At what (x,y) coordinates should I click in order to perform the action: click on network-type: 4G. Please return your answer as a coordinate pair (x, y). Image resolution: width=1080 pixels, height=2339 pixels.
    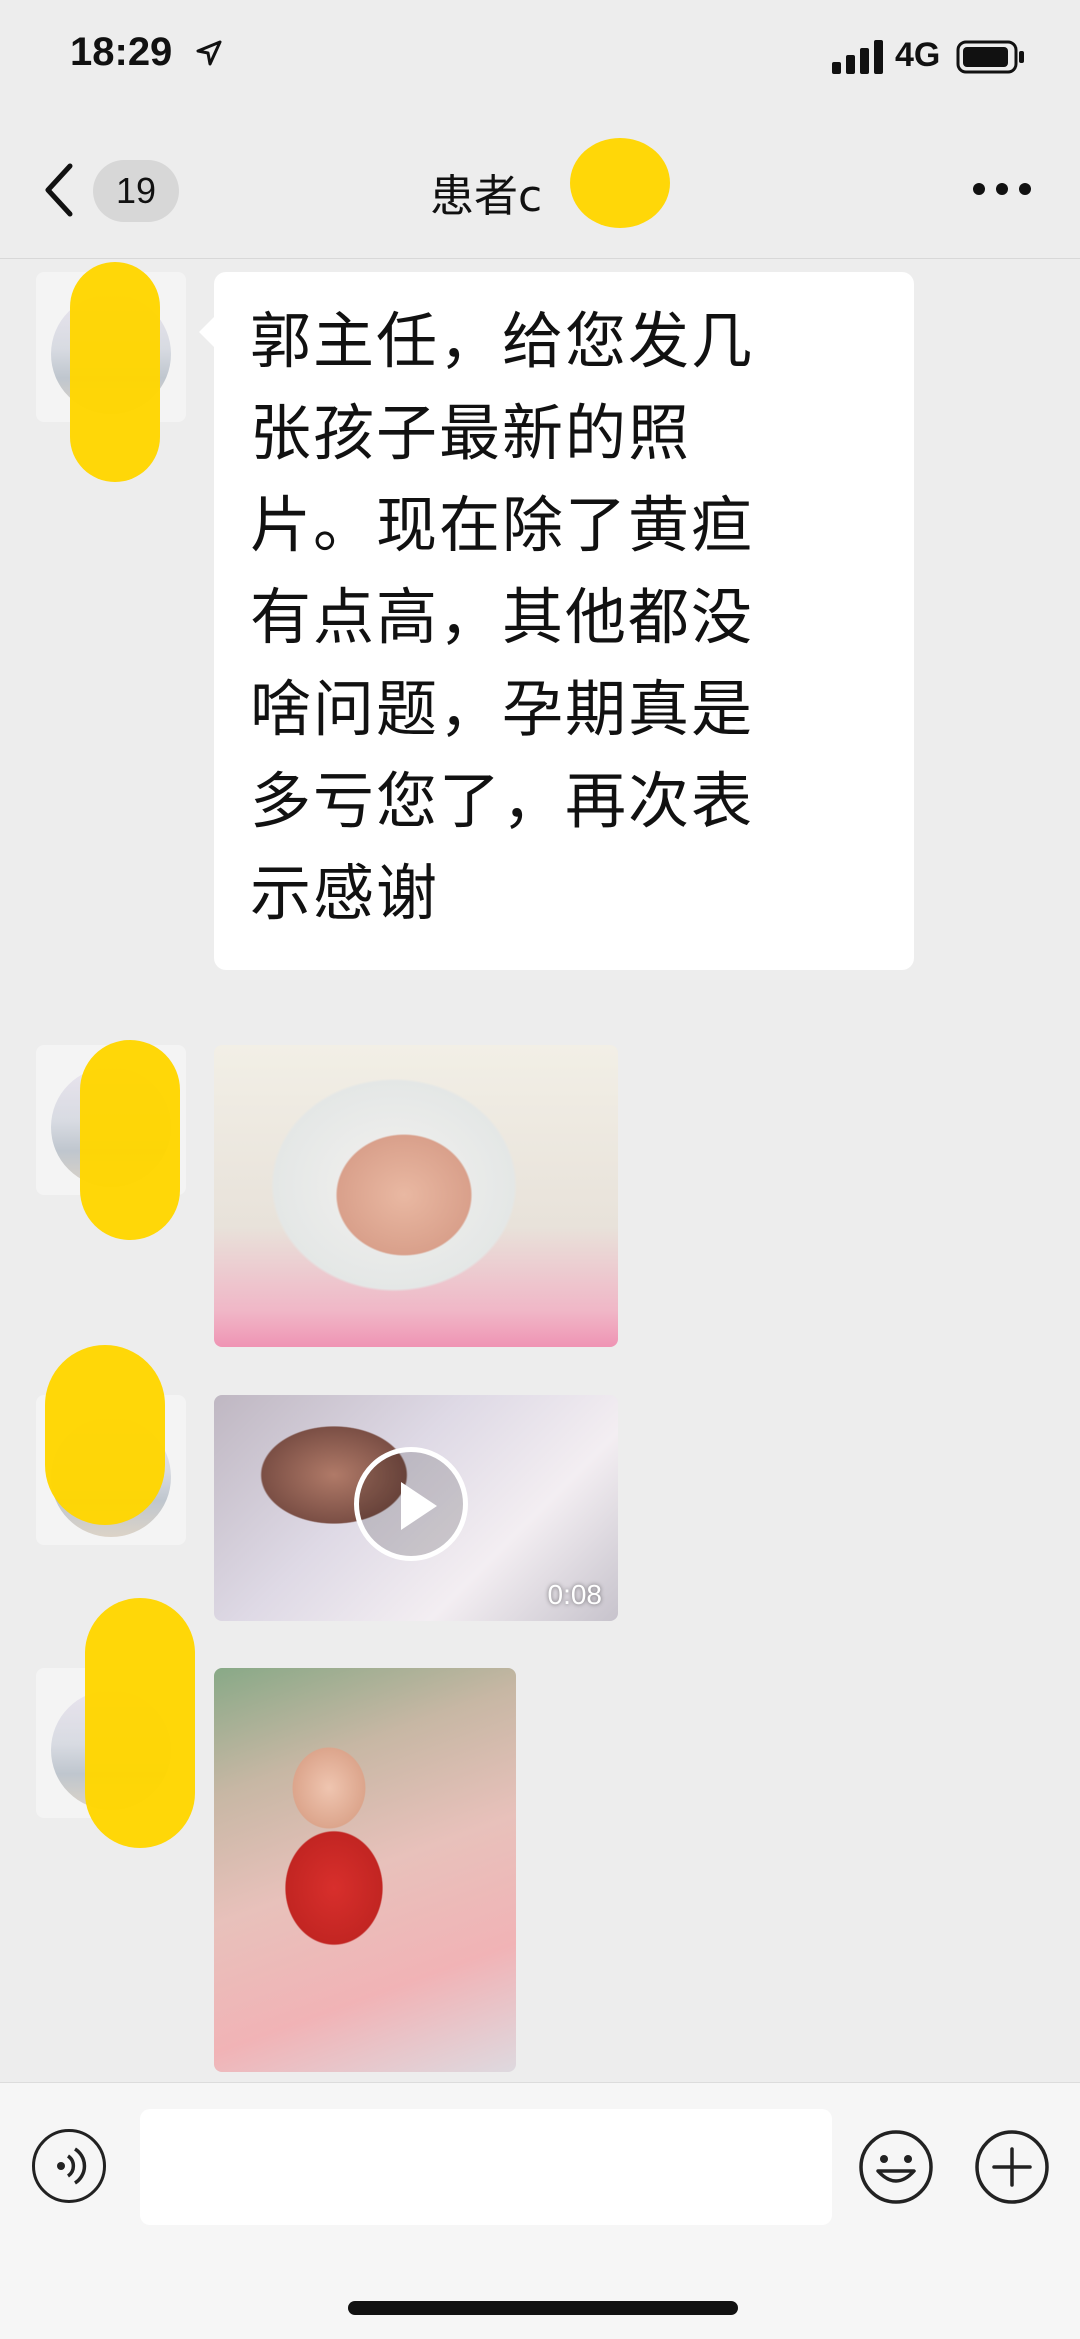
    Looking at the image, I should click on (918, 55).